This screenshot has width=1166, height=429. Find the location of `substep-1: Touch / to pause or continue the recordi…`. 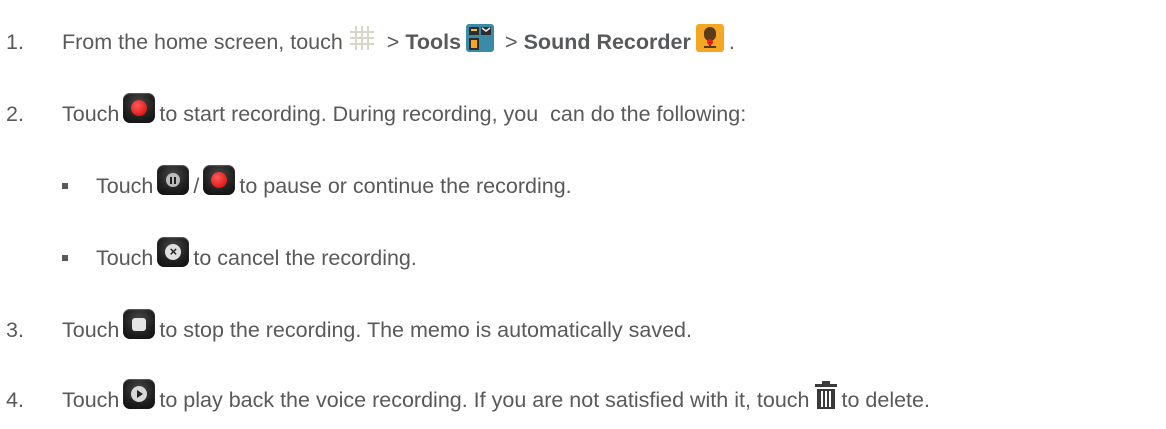

substep-1: Touch / to pause or continue the recordi… is located at coordinates (317, 185).